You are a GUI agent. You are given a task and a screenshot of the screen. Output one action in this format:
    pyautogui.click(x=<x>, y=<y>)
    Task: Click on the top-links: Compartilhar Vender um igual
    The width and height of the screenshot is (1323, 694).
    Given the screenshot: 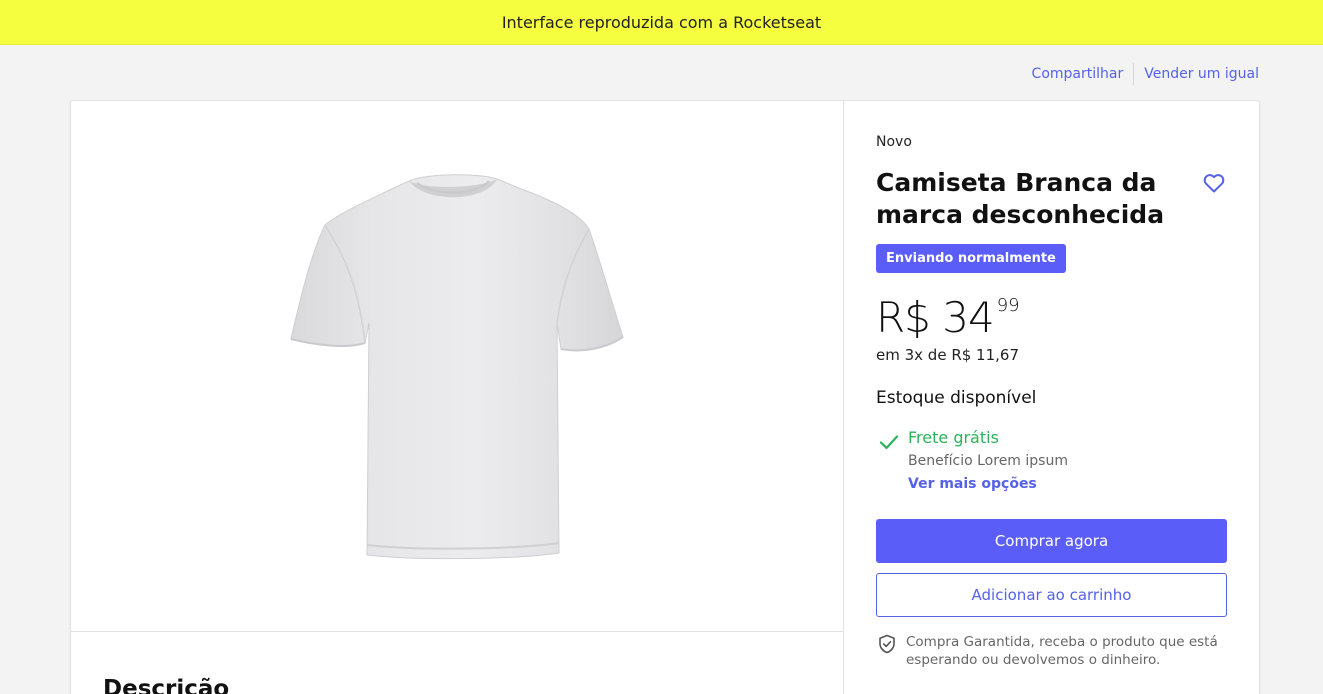 What is the action you would take?
    pyautogui.click(x=1145, y=74)
    